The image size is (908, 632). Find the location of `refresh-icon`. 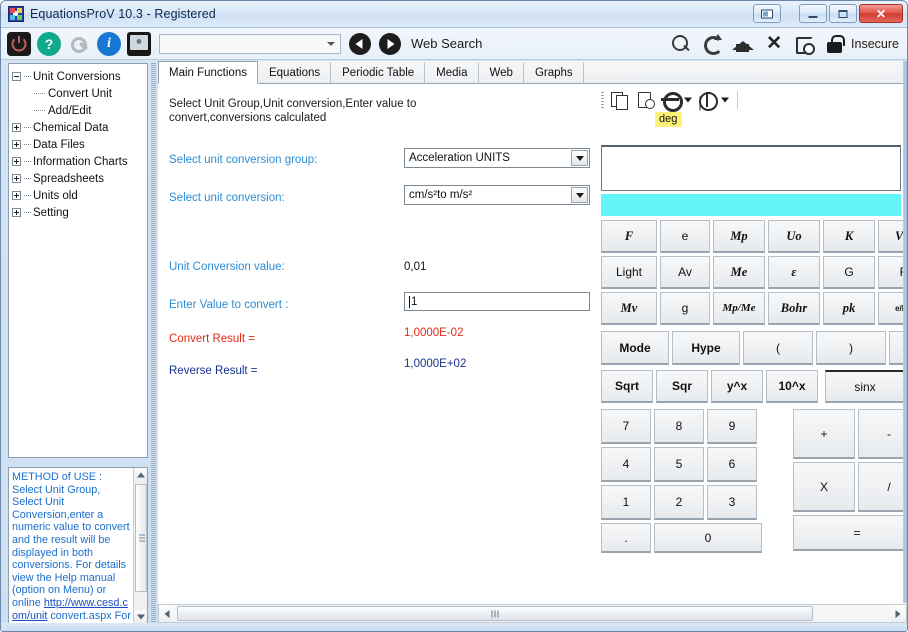

refresh-icon is located at coordinates (712, 44).